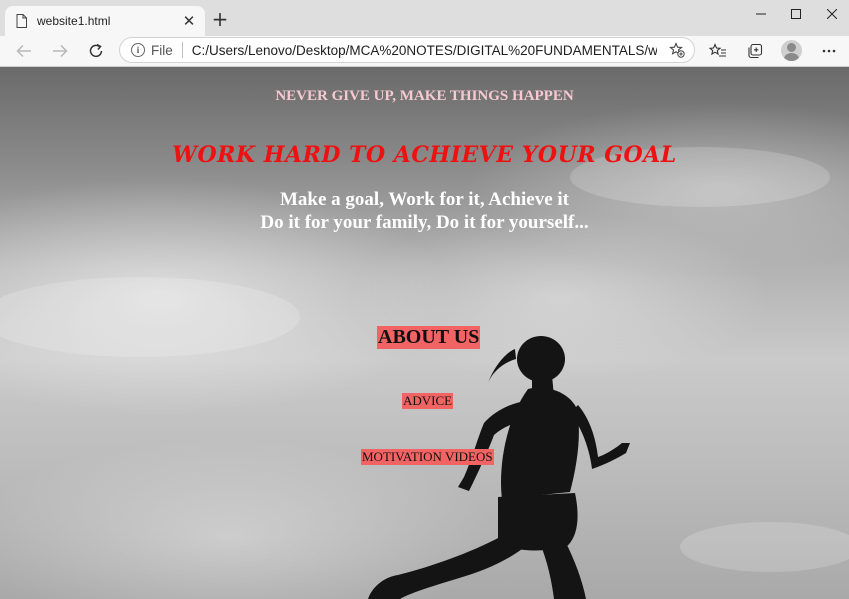  I want to click on add-favorite-icon, so click(677, 50).